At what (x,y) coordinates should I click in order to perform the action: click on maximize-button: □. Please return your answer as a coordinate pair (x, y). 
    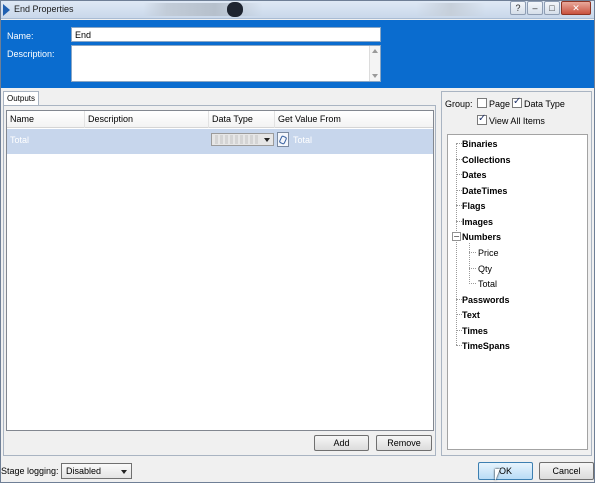
    Looking at the image, I should click on (552, 8).